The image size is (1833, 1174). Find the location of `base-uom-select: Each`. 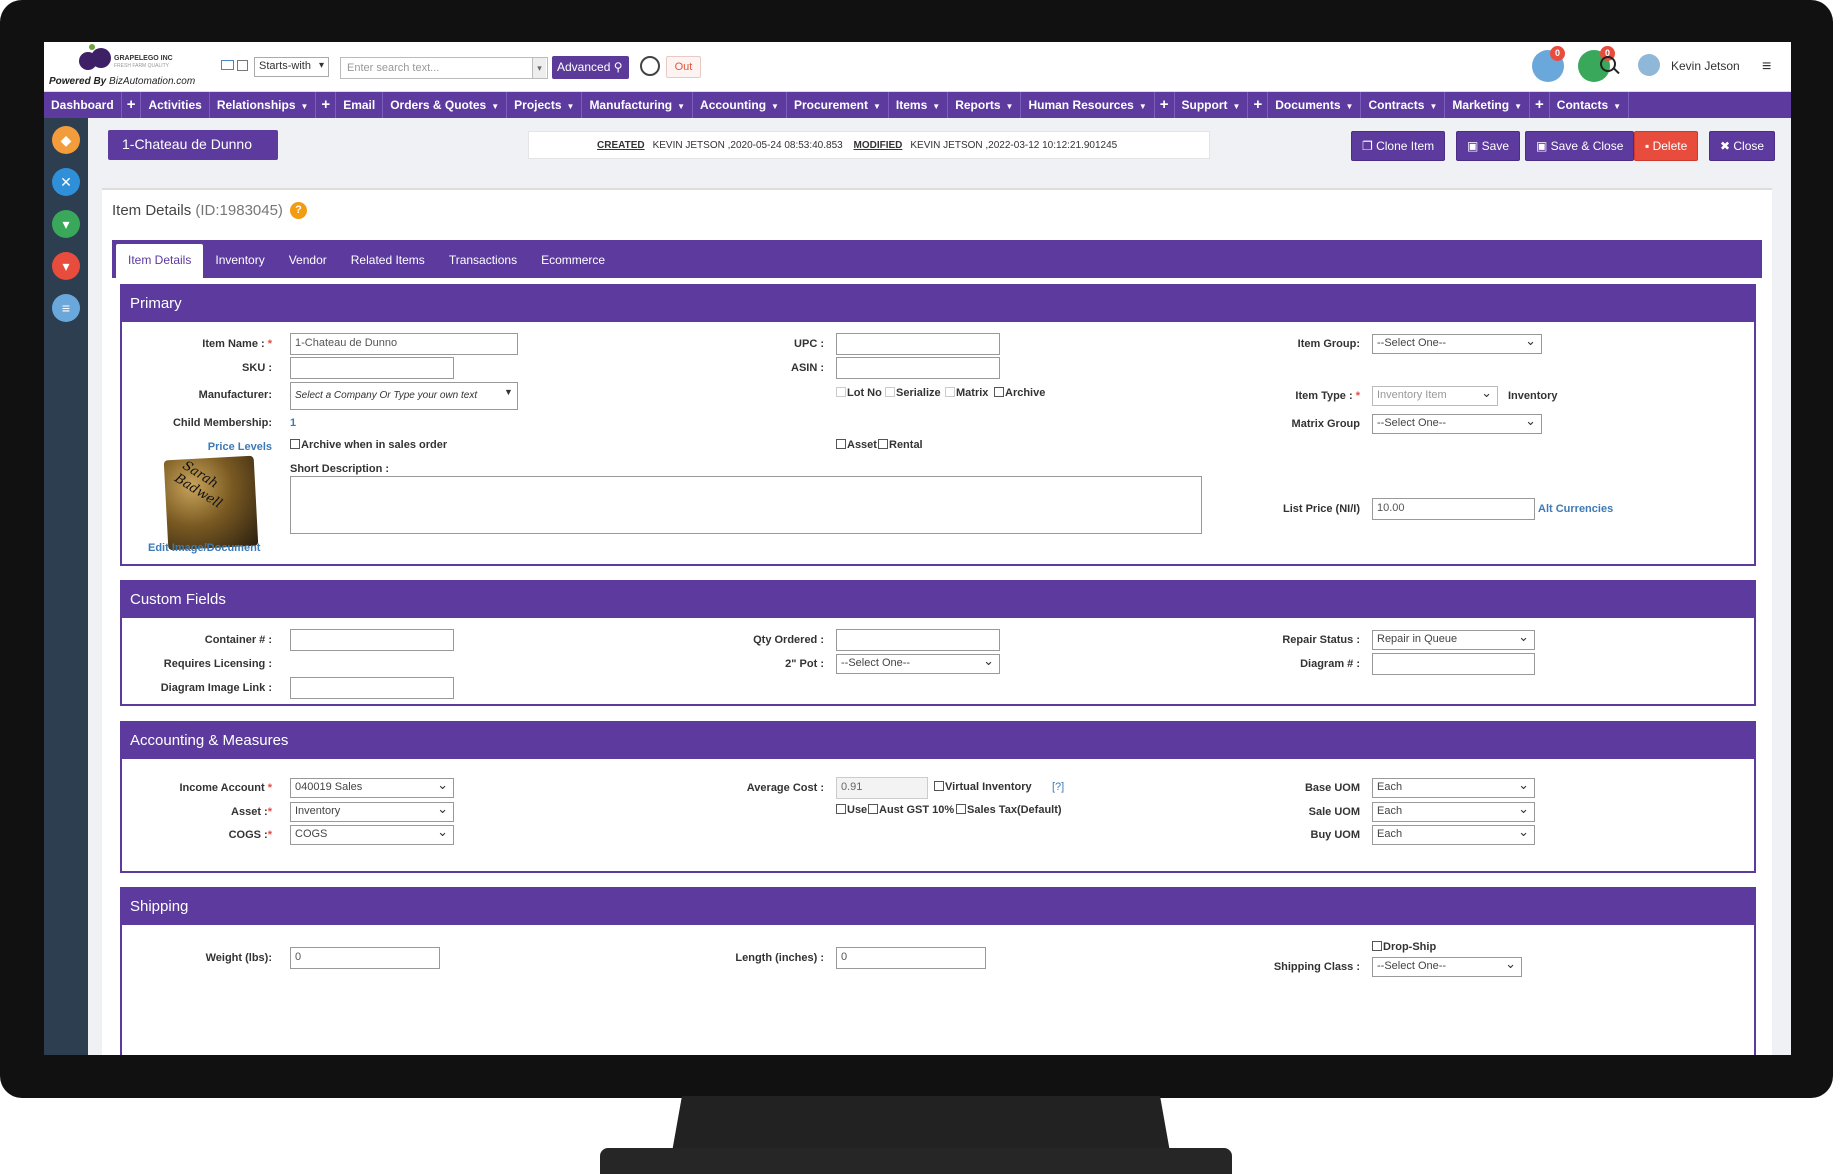

base-uom-select: Each is located at coordinates (1453, 788).